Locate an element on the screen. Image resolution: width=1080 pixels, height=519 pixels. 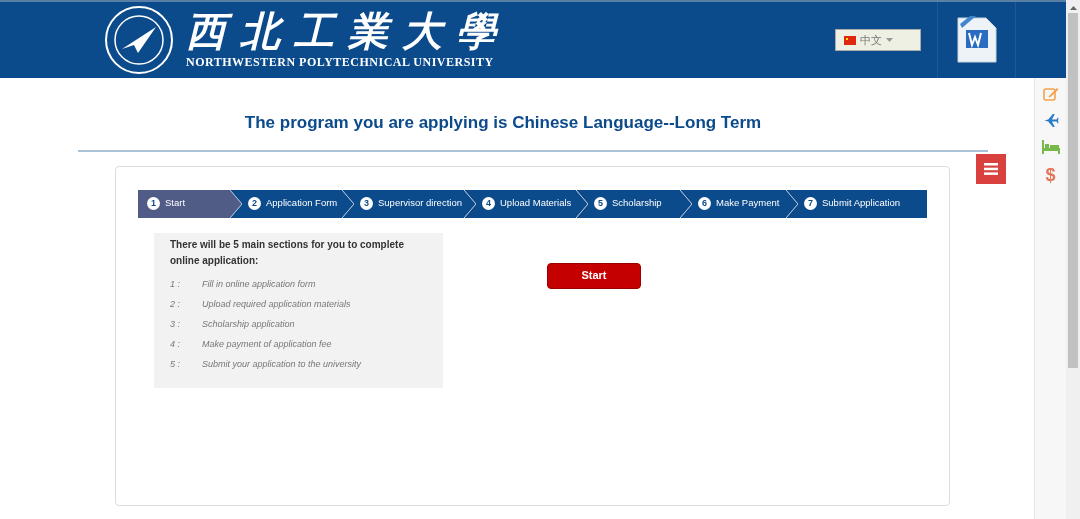
university-name-english: NORTHWESTERN POLYTECHNICAL UNIVERSITY is located at coordinates (340, 62).